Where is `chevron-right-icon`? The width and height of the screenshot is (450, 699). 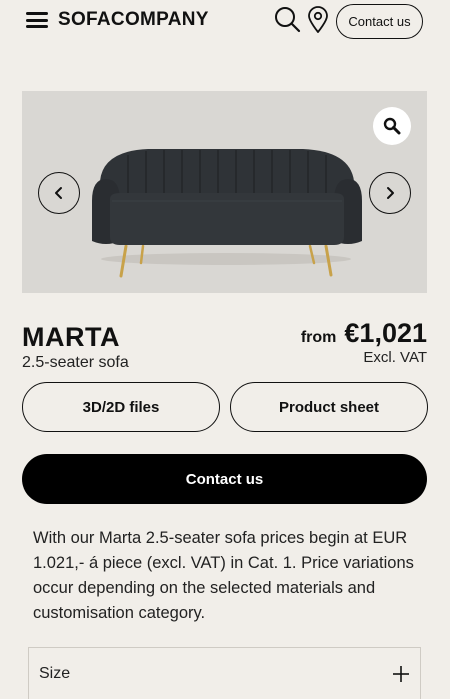
chevron-right-icon is located at coordinates (390, 193).